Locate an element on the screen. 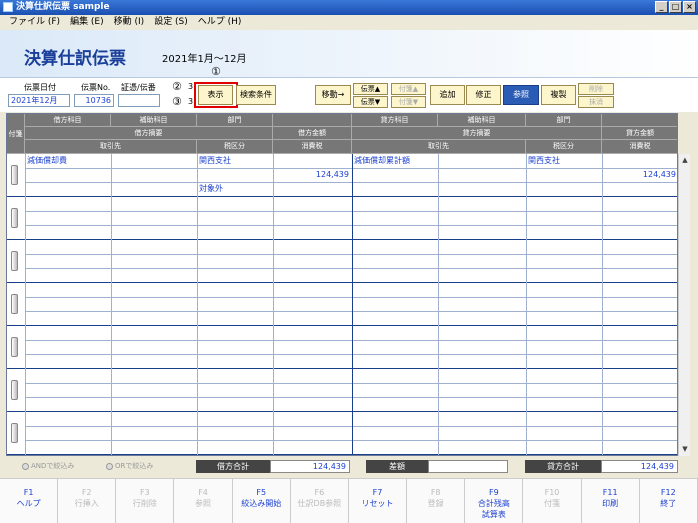 This screenshot has height=523, width=698. row1-debit-amount: 124,439 is located at coordinates (311, 175).